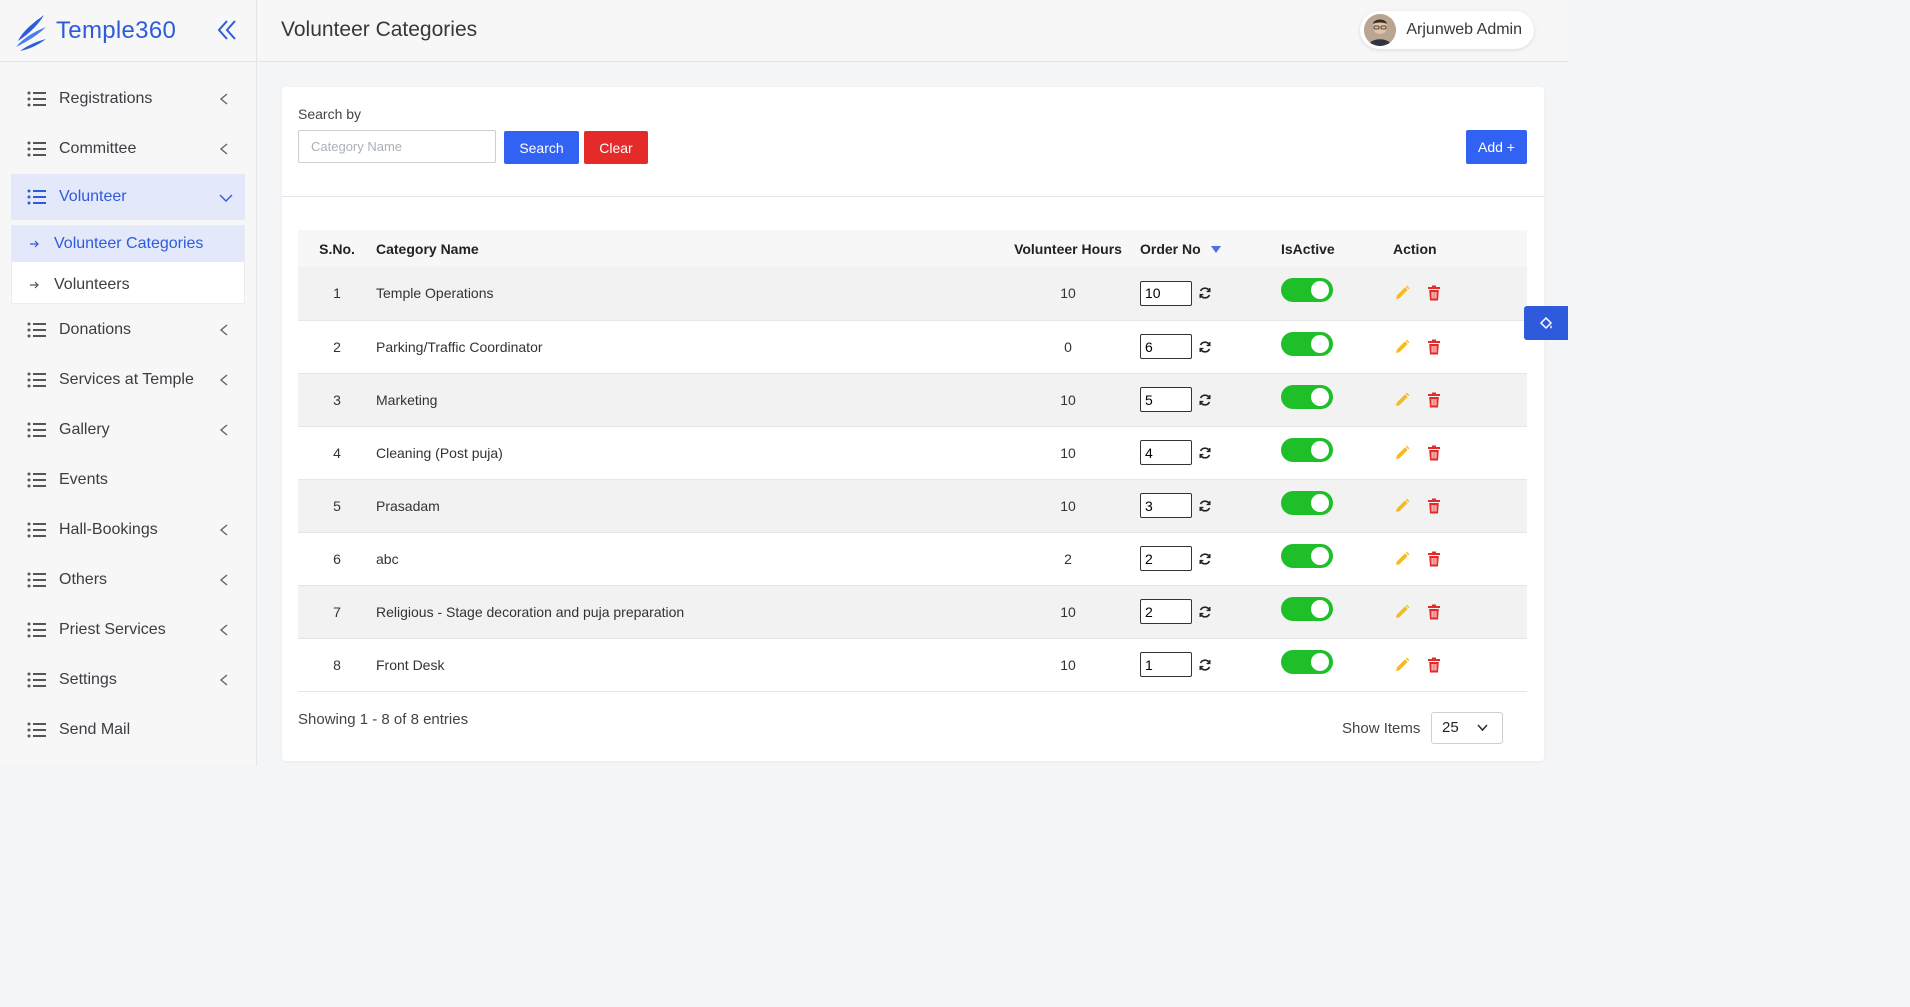 The width and height of the screenshot is (1910, 1007). I want to click on sidebar-item-label: Events, so click(83, 479).